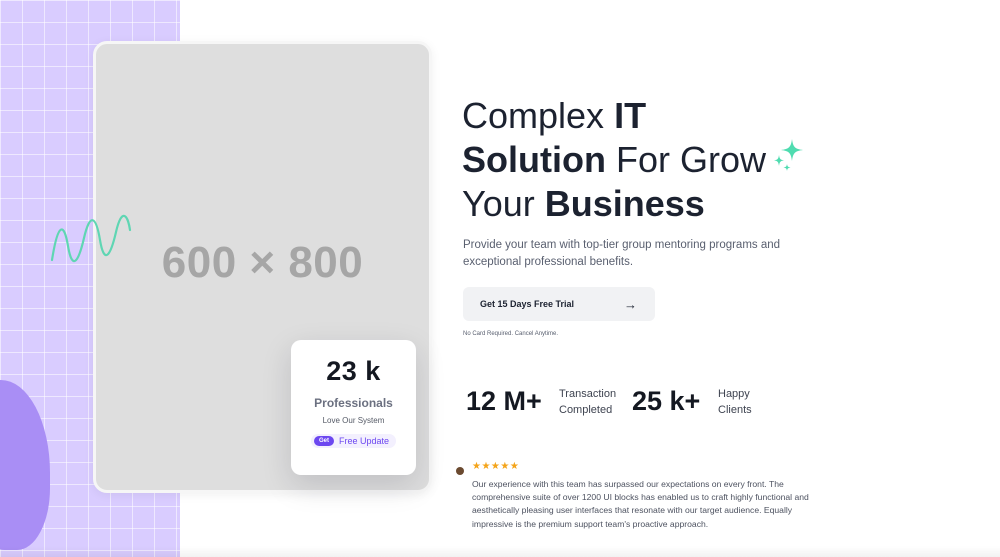 The height and width of the screenshot is (557, 1000). Describe the element at coordinates (460, 471) in the screenshot. I see `reviewer-avatar` at that location.